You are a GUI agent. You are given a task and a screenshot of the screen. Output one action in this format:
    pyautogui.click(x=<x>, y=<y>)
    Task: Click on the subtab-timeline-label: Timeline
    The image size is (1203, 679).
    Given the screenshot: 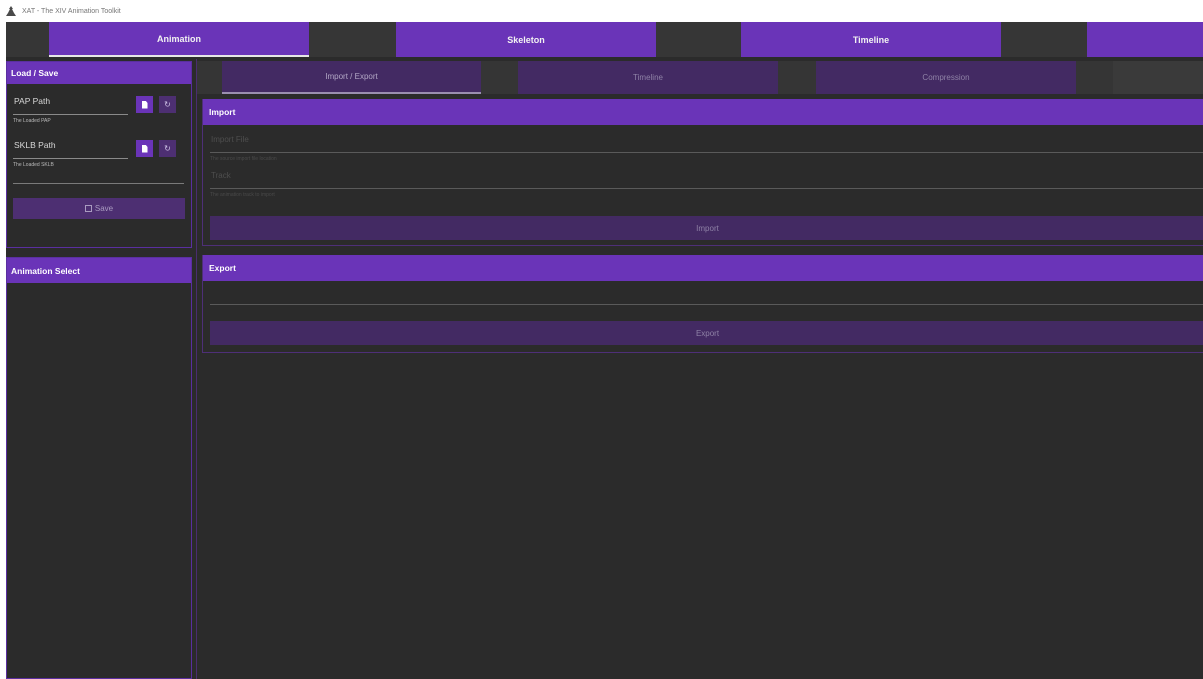 What is the action you would take?
    pyautogui.click(x=648, y=77)
    